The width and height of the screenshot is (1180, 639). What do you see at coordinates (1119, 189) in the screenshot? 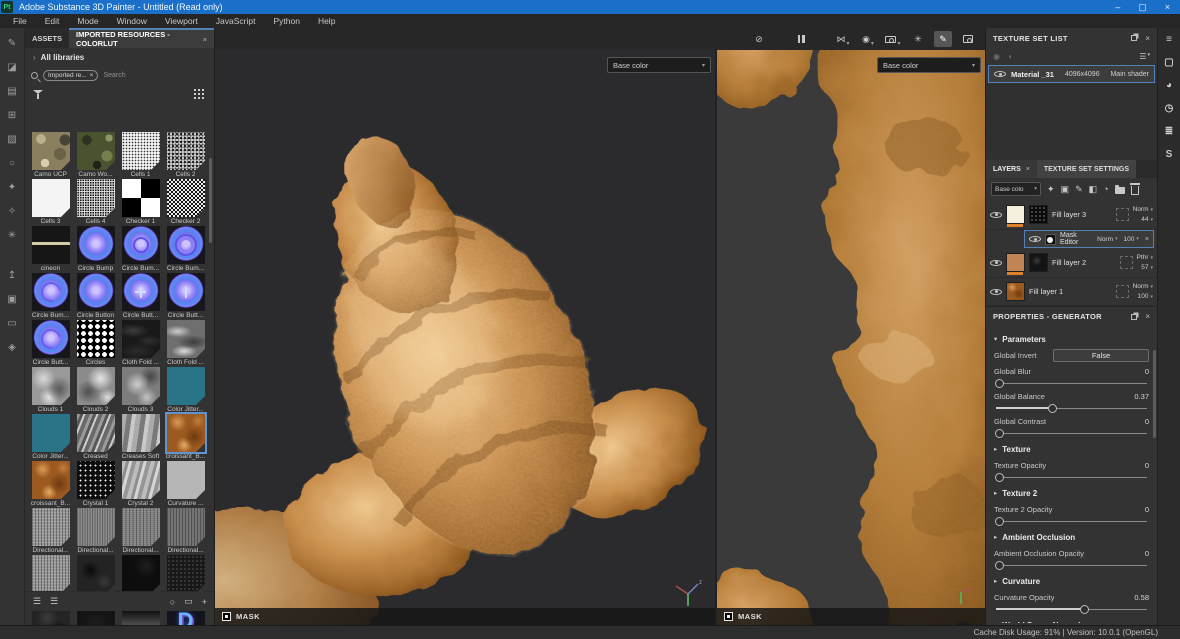
I see `add-group-icon` at bounding box center [1119, 189].